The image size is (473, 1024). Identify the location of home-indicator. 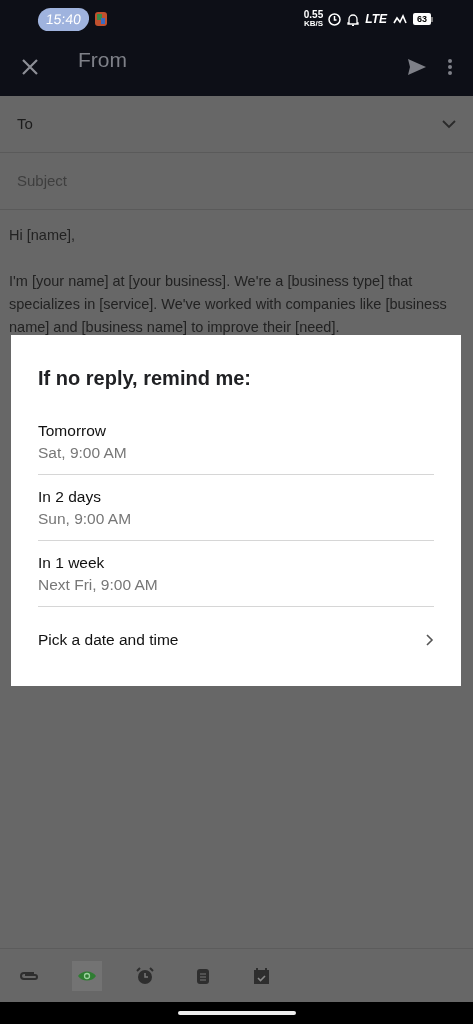
(236, 1013).